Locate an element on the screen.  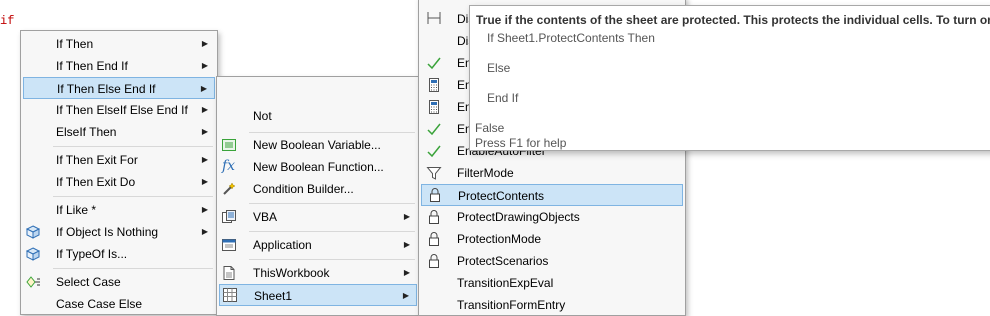
menu-item-label: ElseIf Then is located at coordinates (86, 132).